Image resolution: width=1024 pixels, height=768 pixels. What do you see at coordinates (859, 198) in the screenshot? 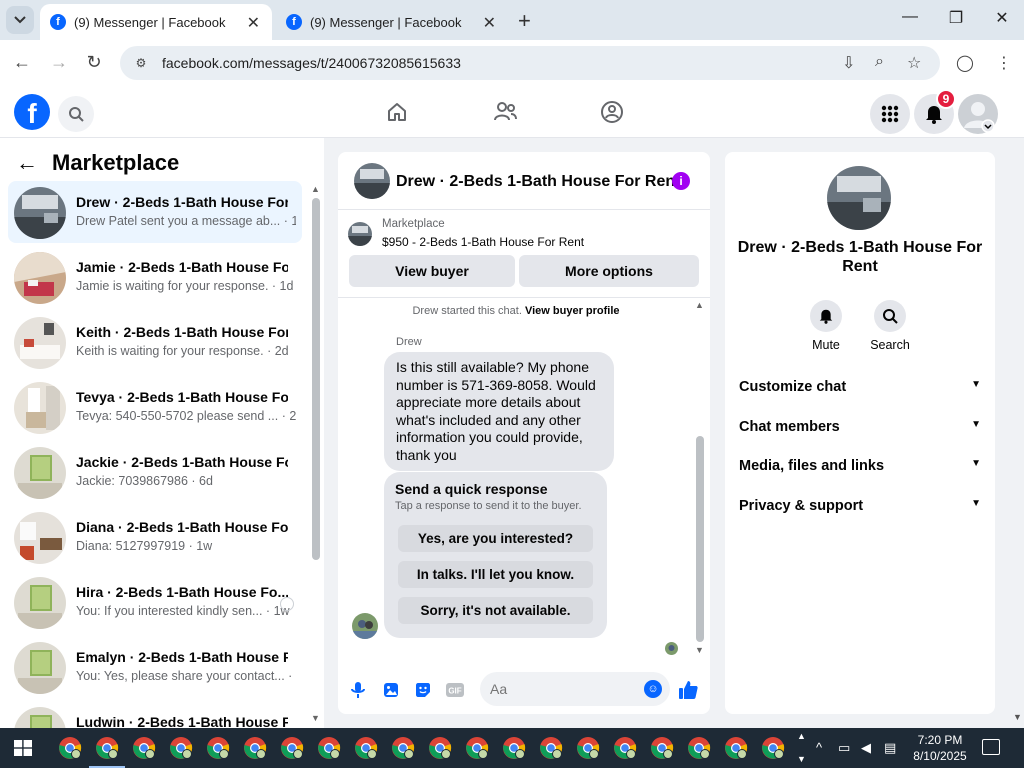
I see `contact-avatar` at bounding box center [859, 198].